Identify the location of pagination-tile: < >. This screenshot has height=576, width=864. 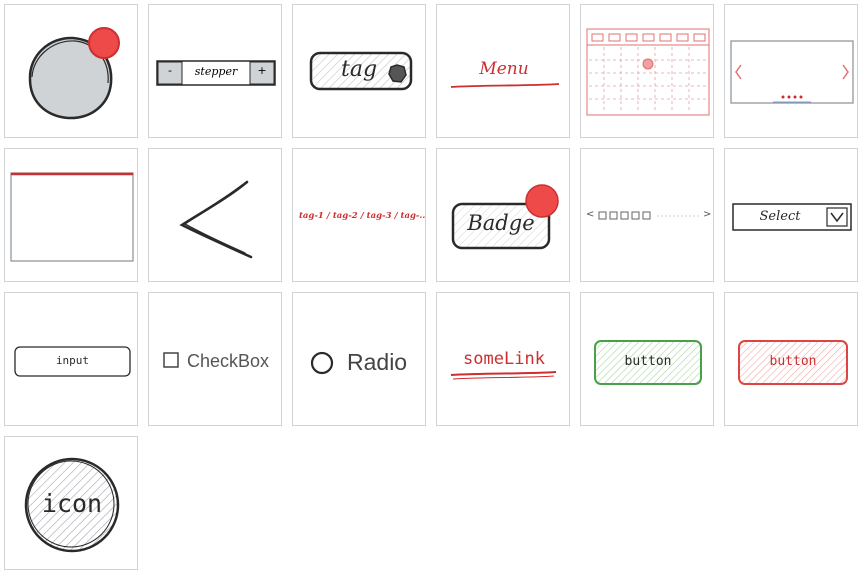
(647, 215).